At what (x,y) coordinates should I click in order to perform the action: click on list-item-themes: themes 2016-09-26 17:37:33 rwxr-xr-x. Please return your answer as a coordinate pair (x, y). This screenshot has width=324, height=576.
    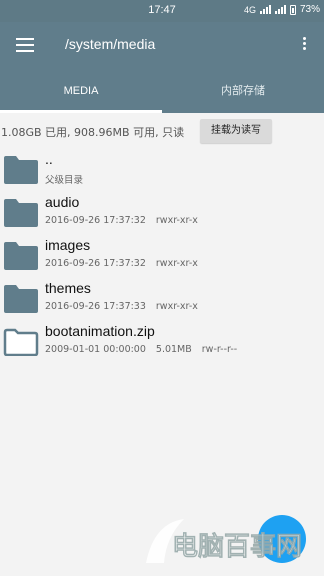
    Looking at the image, I should click on (162, 298).